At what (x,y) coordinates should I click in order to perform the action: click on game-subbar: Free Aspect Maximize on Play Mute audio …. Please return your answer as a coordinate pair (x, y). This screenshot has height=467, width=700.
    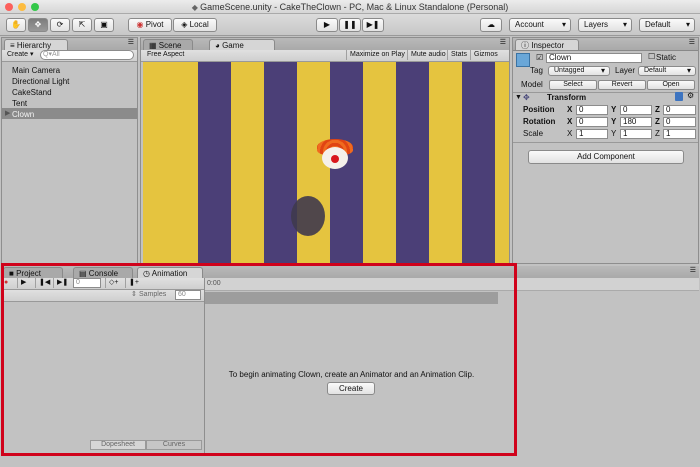
    Looking at the image, I should click on (325, 56).